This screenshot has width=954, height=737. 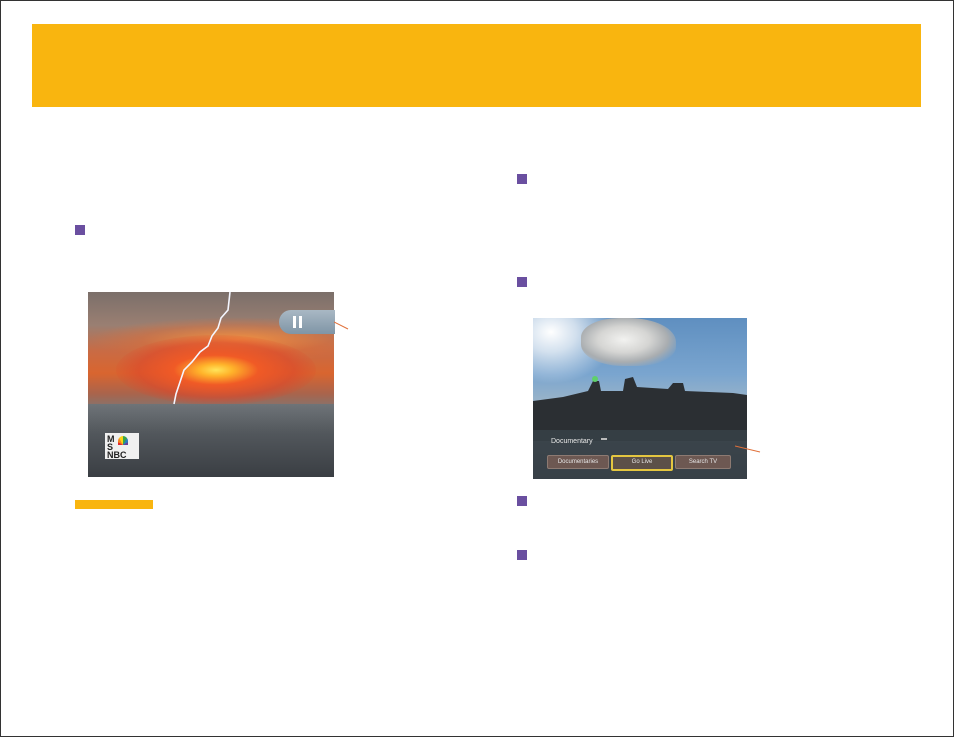 I want to click on program-tag, so click(x=604, y=439).